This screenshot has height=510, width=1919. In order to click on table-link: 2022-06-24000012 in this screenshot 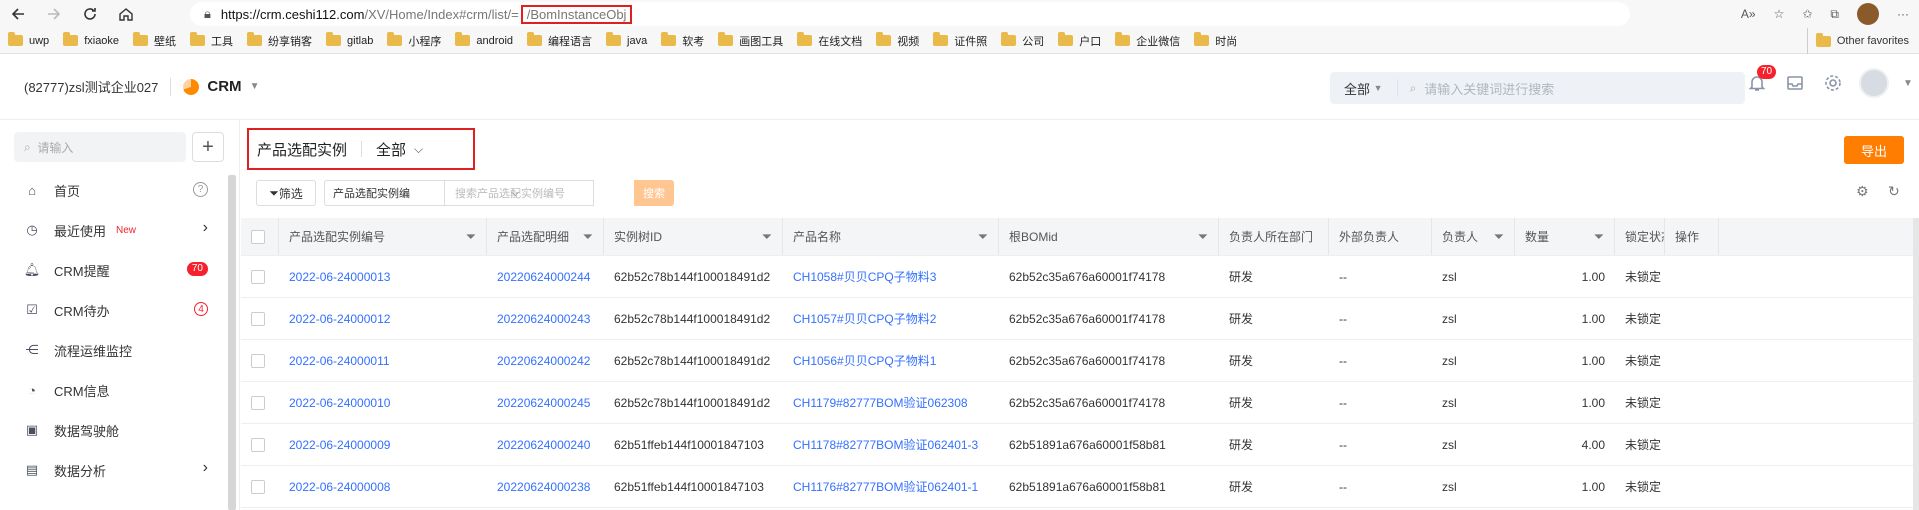, I will do `click(339, 319)`.